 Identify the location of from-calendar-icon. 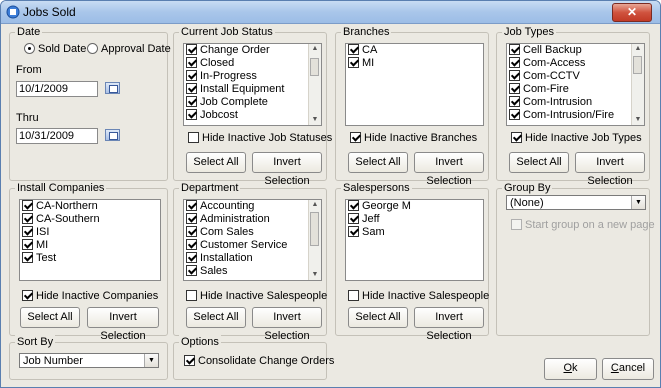
(112, 88).